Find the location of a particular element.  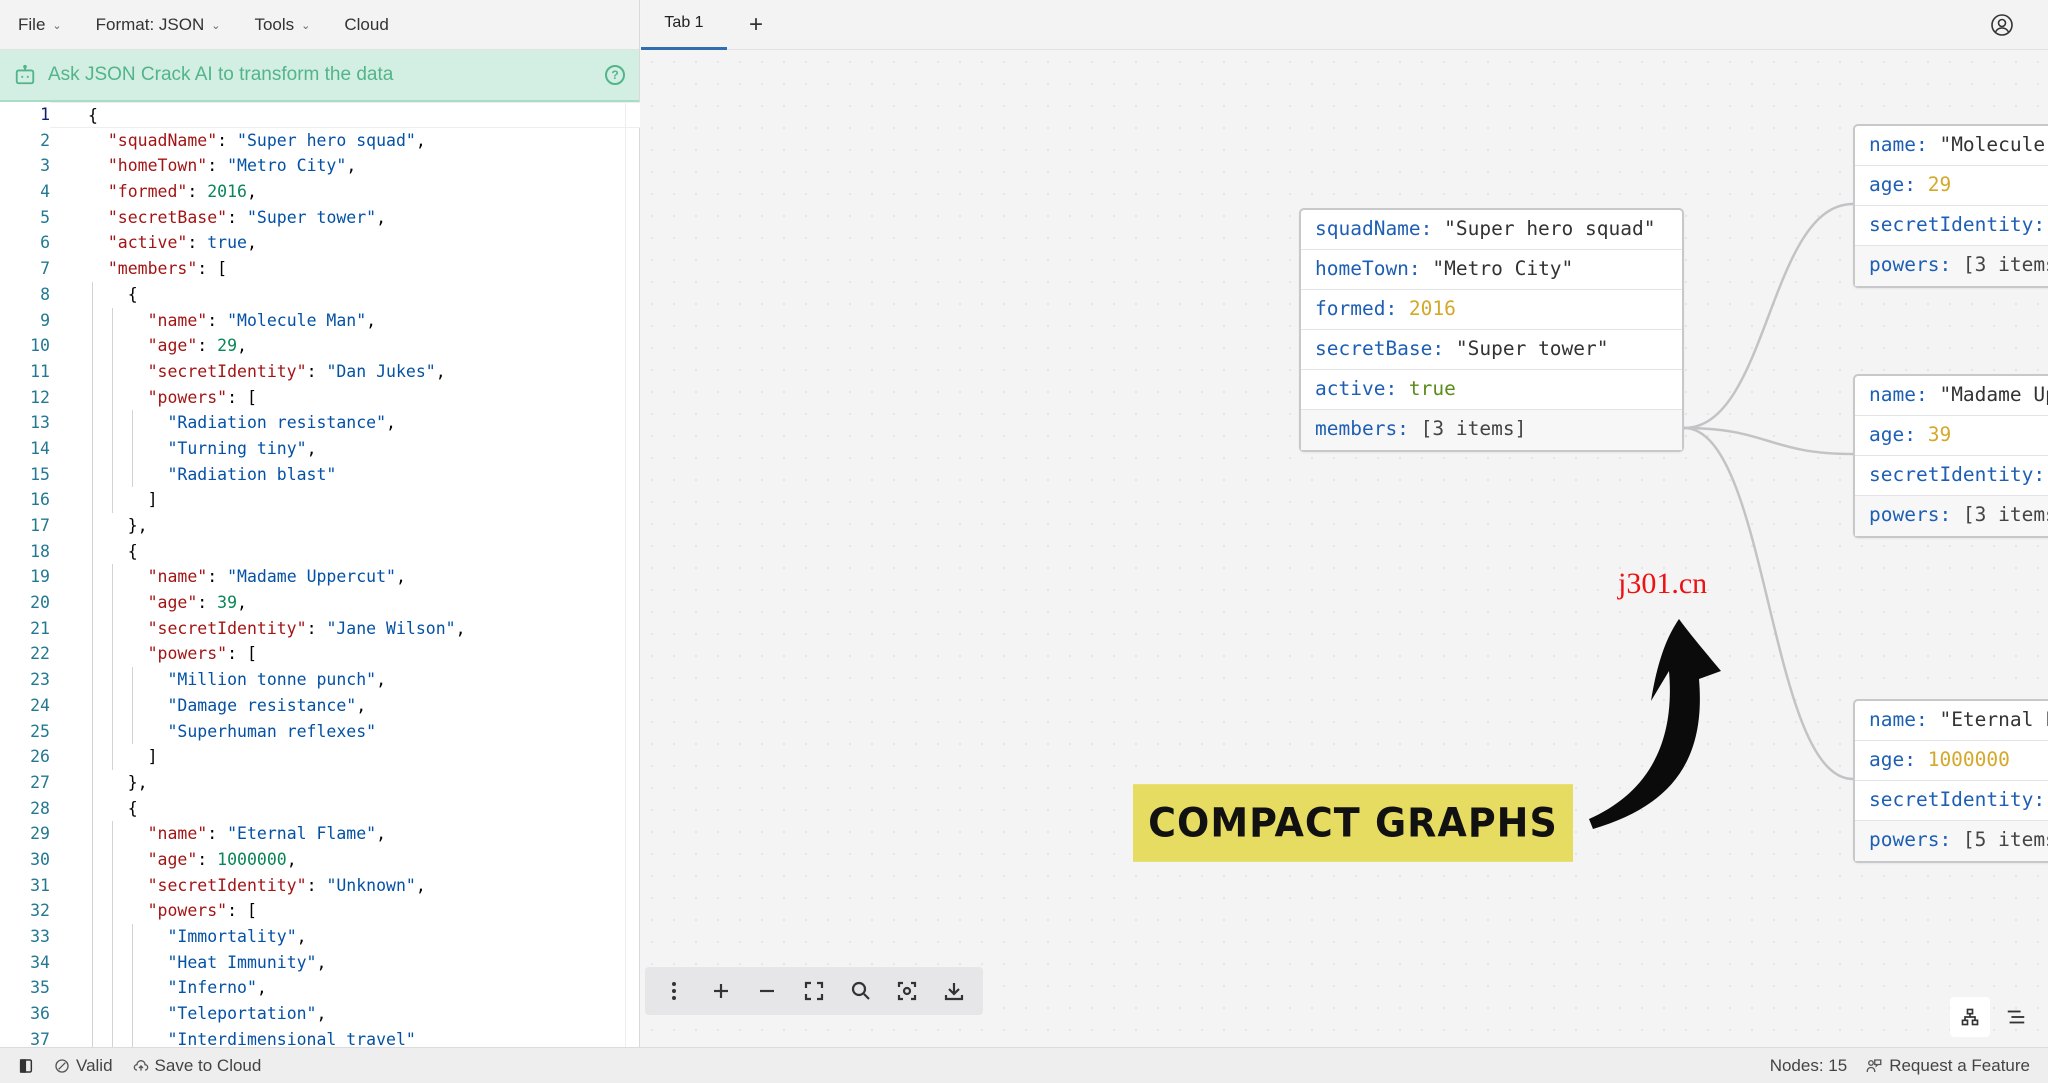

code-line: 33 "Immortality", is located at coordinates (320, 937).